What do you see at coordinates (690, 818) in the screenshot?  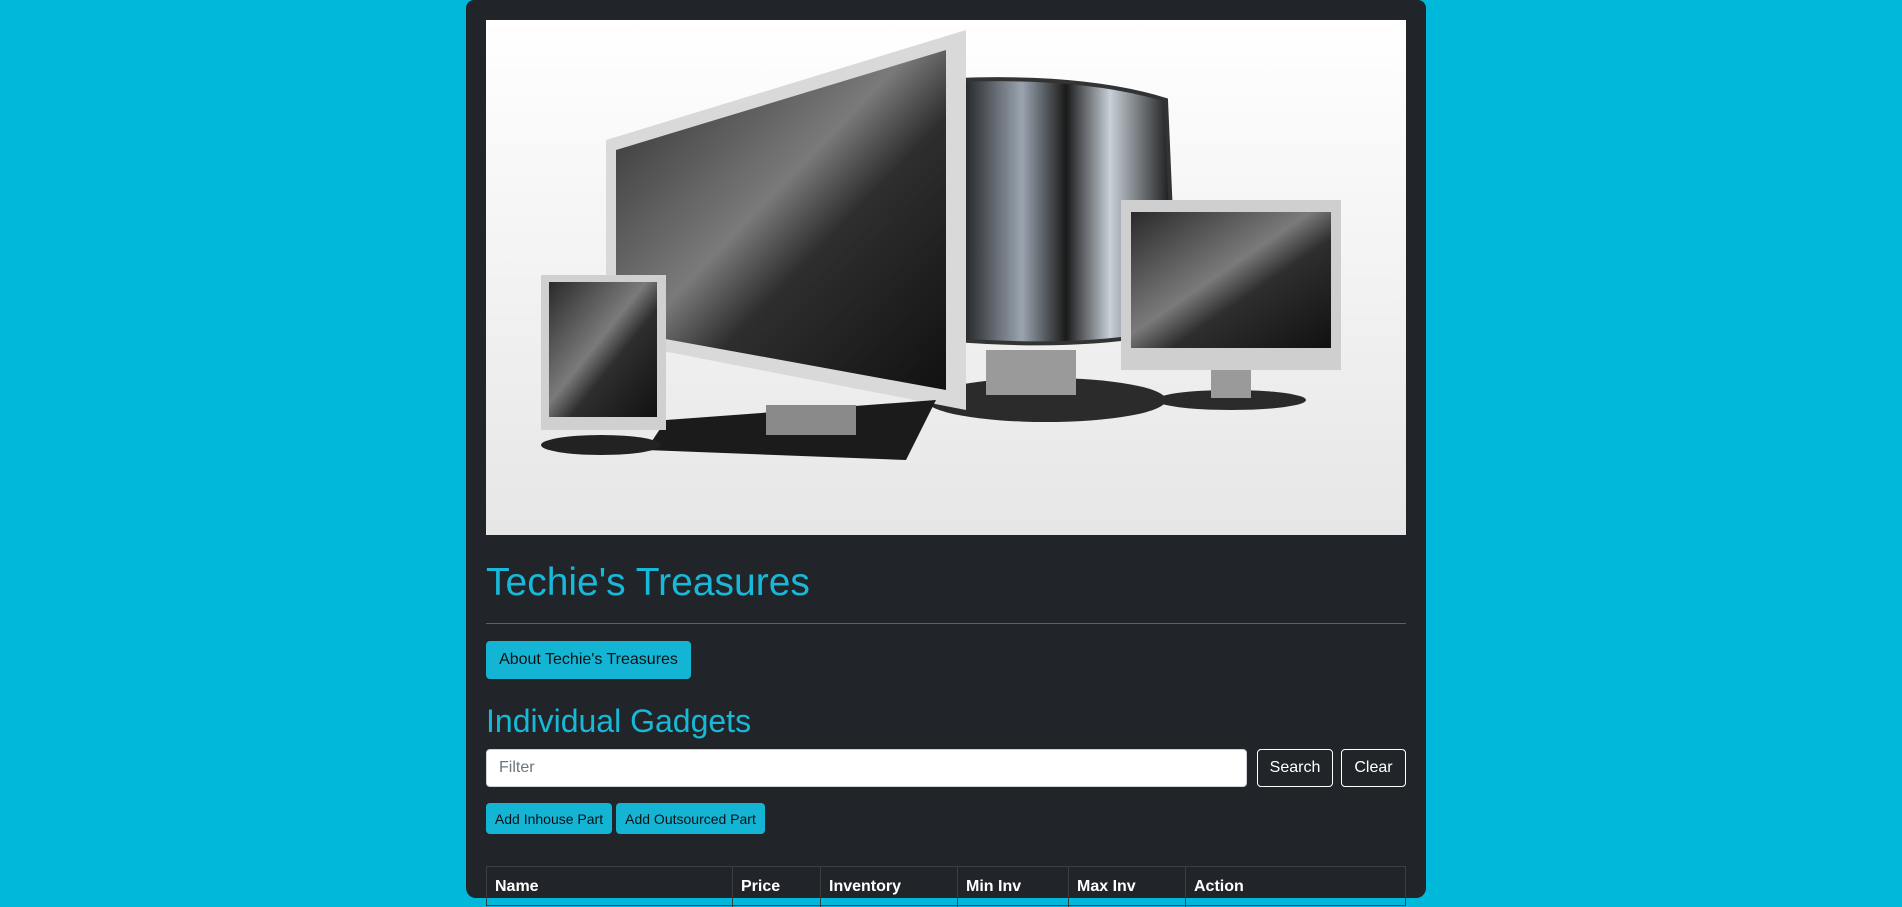 I see `add-outsourced-part-button: Add Outsourced Part` at bounding box center [690, 818].